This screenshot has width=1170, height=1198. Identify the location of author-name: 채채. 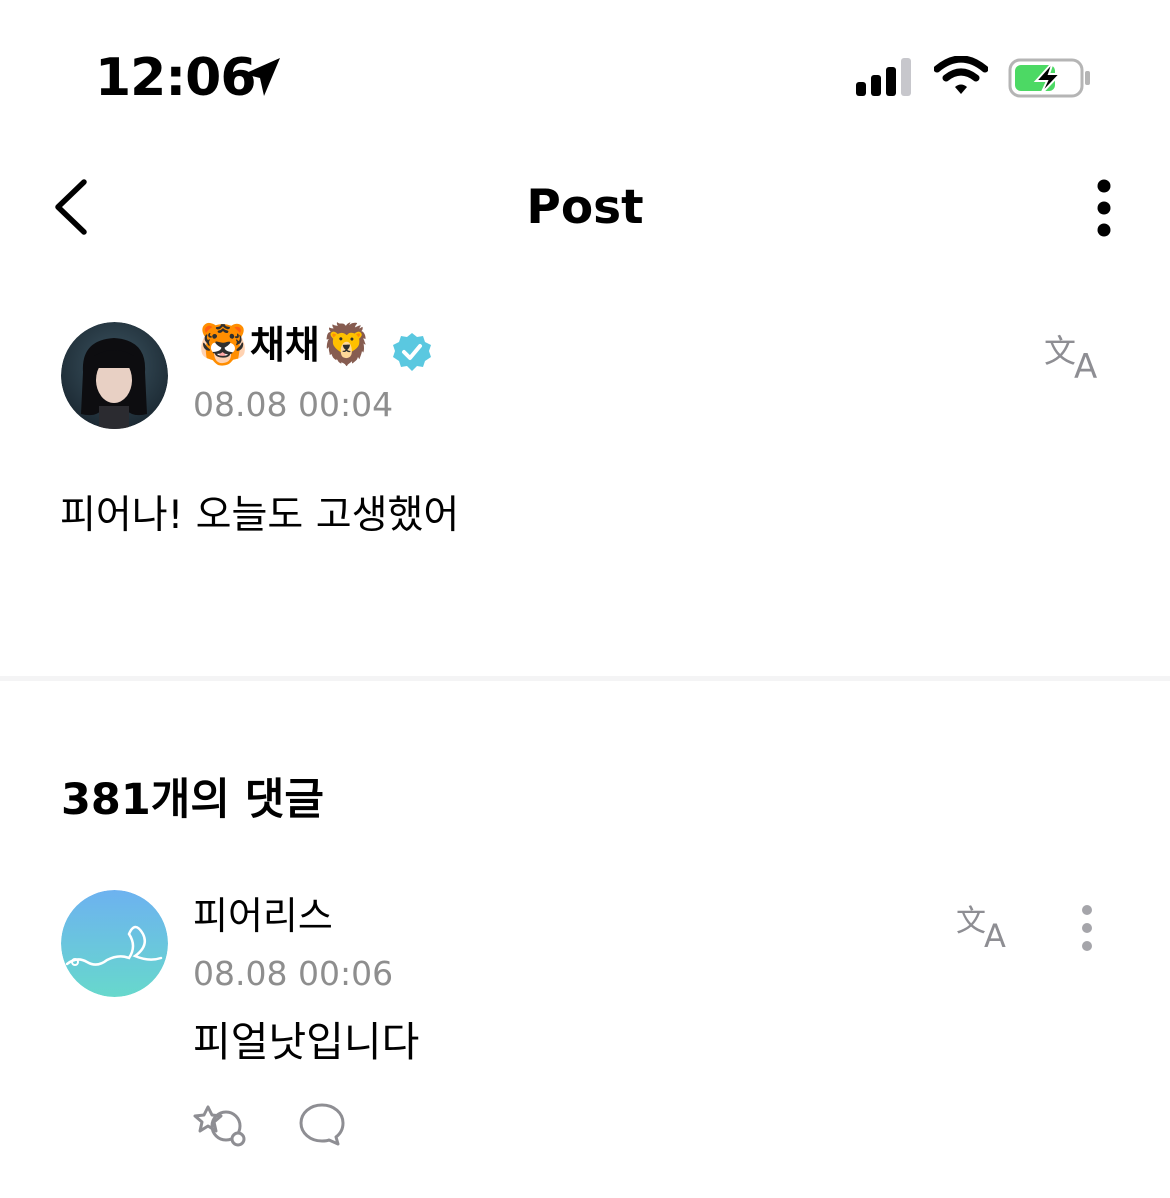
(284, 345).